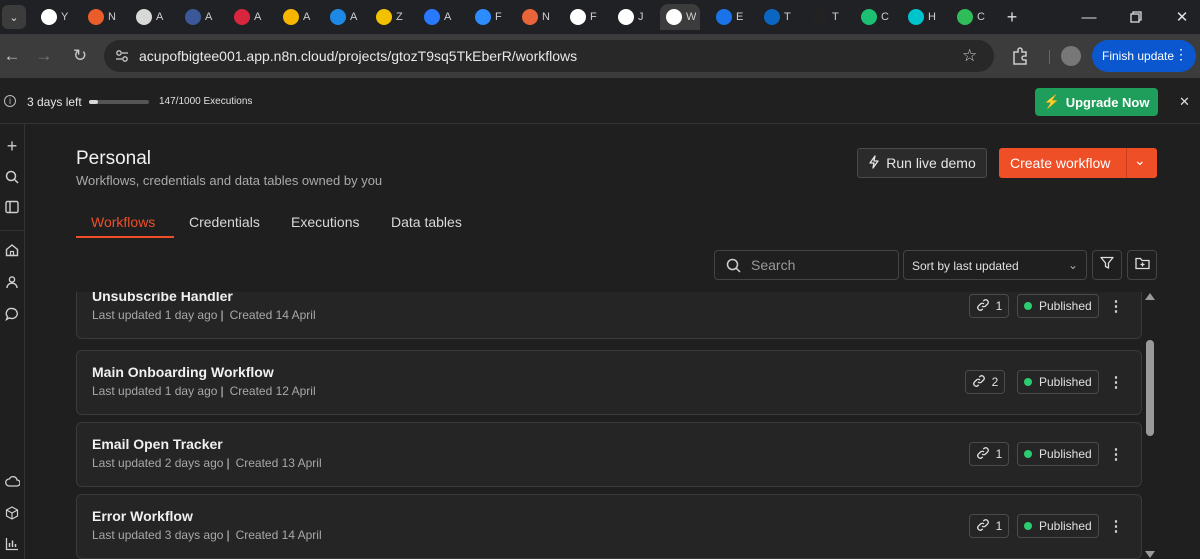 This screenshot has height=559, width=1200. I want to click on bookmark-star-icon: ☆, so click(969, 56).